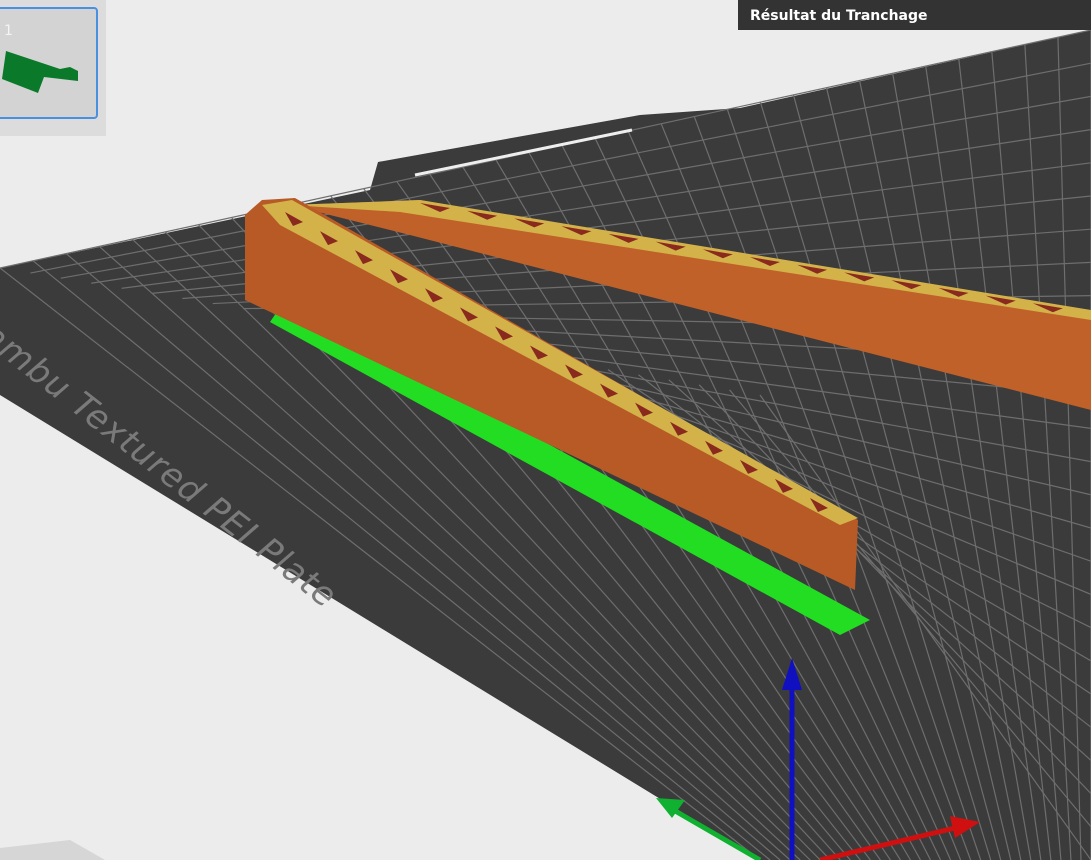 This screenshot has height=860, width=1091. What do you see at coordinates (52, 850) in the screenshot?
I see `view-cube` at bounding box center [52, 850].